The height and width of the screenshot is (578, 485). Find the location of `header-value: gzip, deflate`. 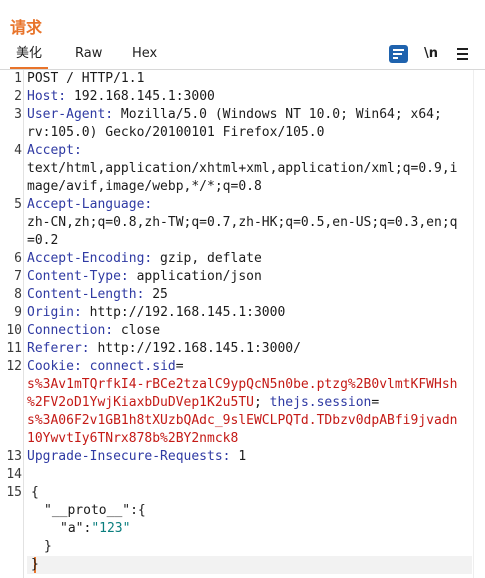

header-value: gzip, deflate is located at coordinates (207, 258).